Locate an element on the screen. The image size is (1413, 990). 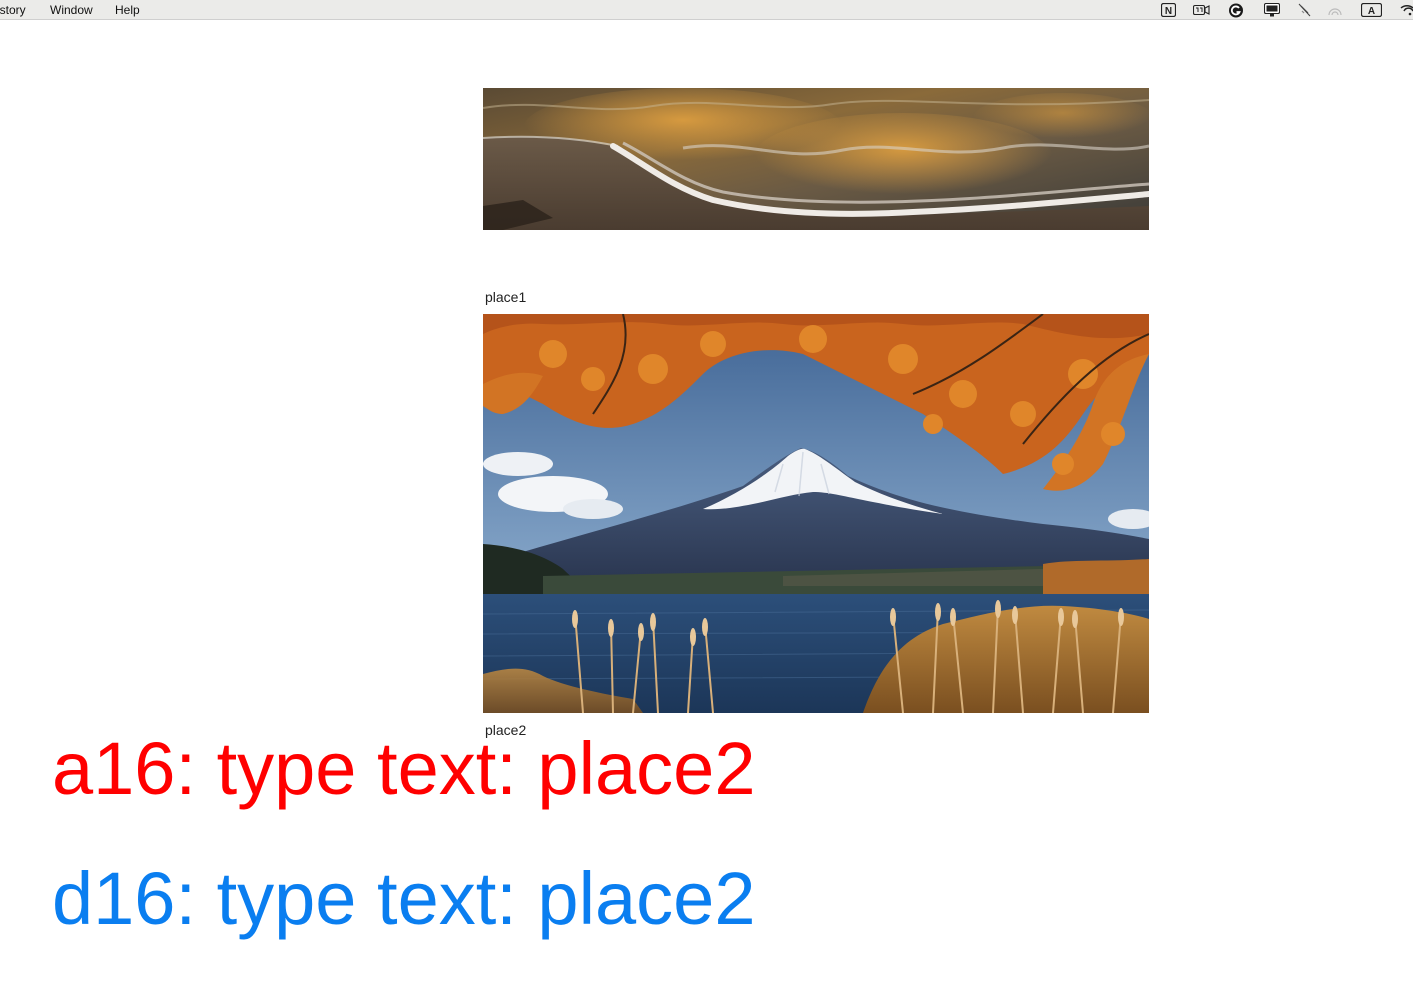
grammarly-icon is located at coordinates (1236, 13).